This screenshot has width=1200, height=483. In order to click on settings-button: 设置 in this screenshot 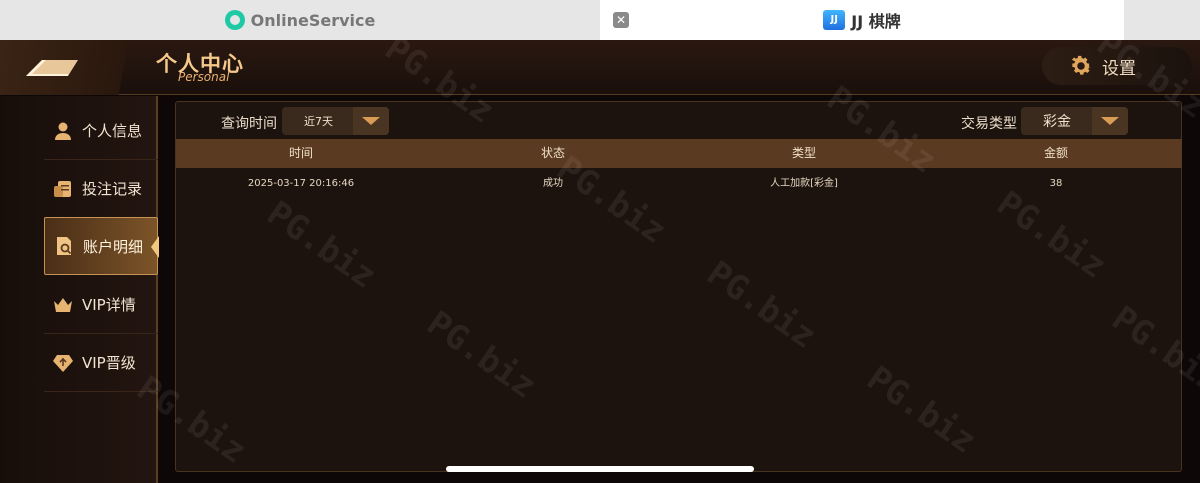, I will do `click(1117, 66)`.